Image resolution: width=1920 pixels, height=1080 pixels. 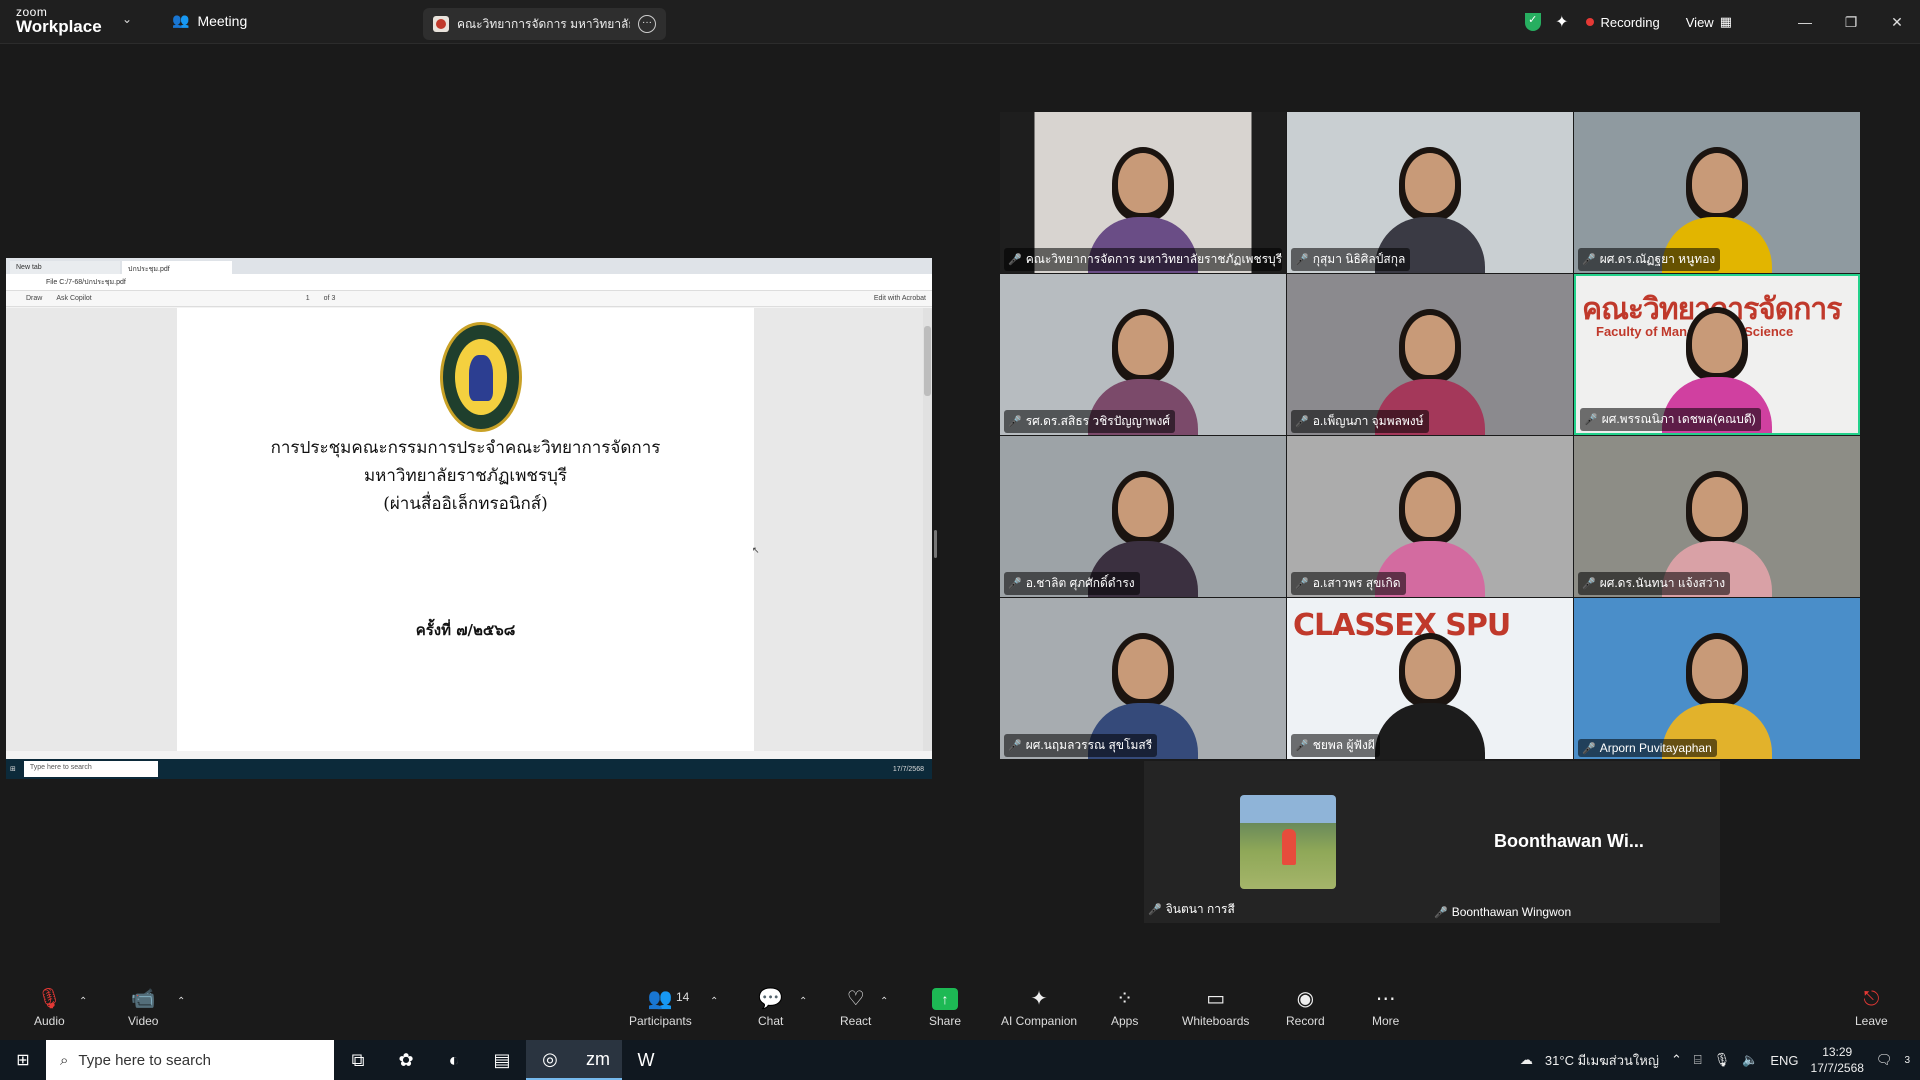 What do you see at coordinates (34, 298) in the screenshot?
I see `draw-tool: Draw` at bounding box center [34, 298].